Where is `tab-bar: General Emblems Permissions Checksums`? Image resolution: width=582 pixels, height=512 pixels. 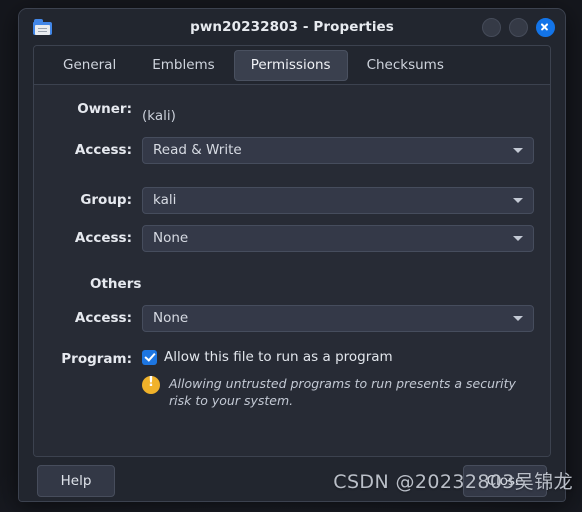
tab-bar: General Emblems Permissions Checksums is located at coordinates (292, 65).